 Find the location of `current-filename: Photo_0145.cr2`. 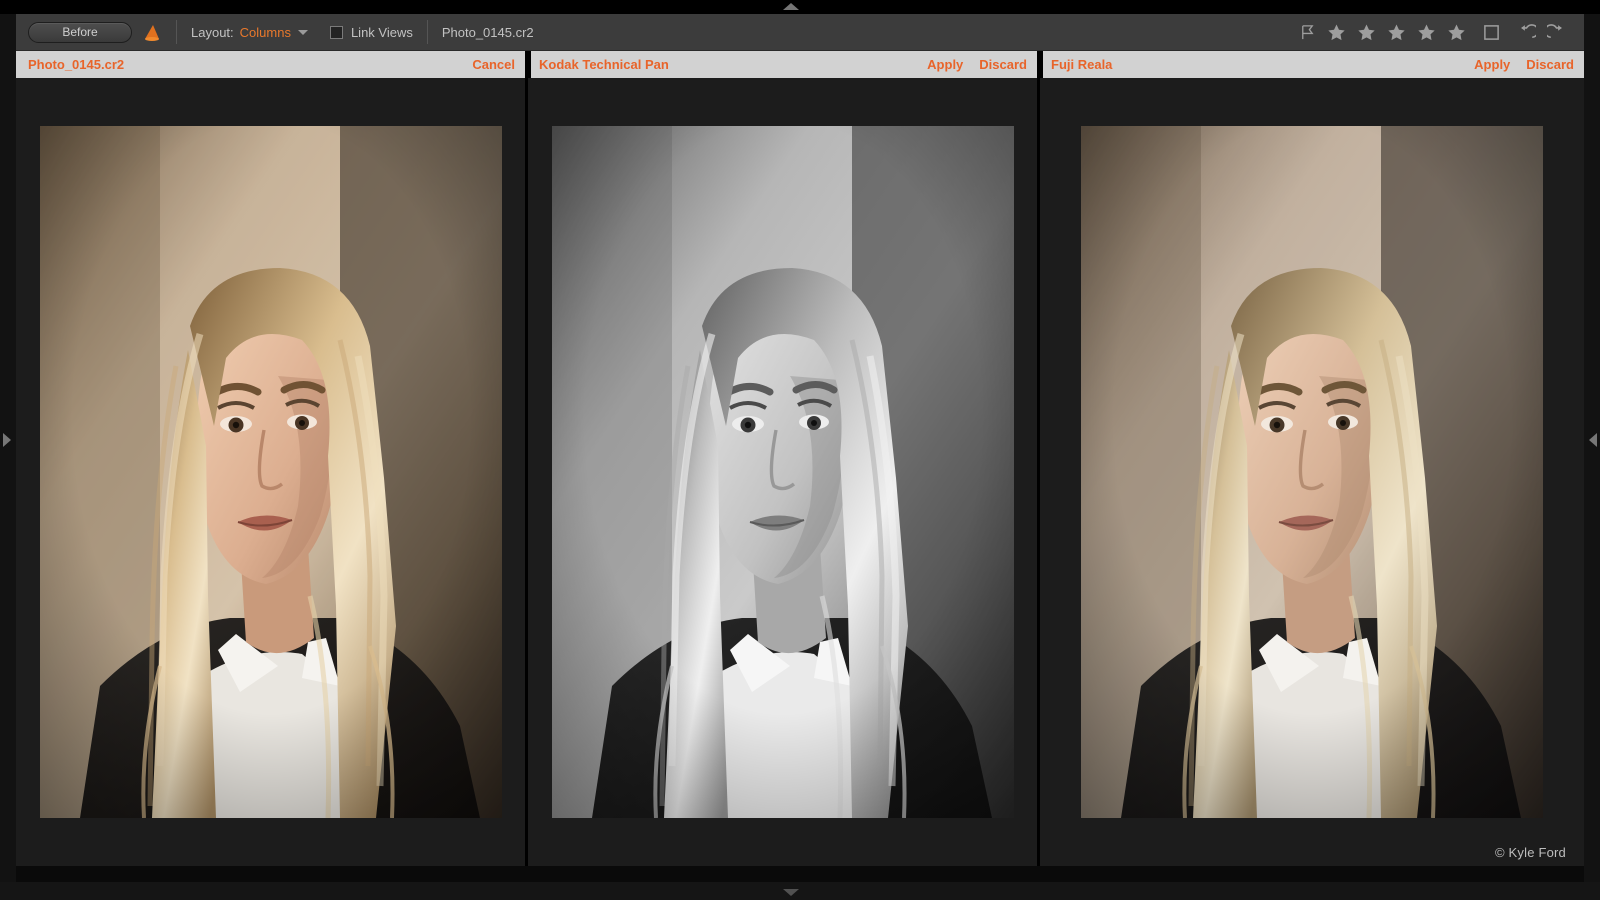

current-filename: Photo_0145.cr2 is located at coordinates (487, 32).